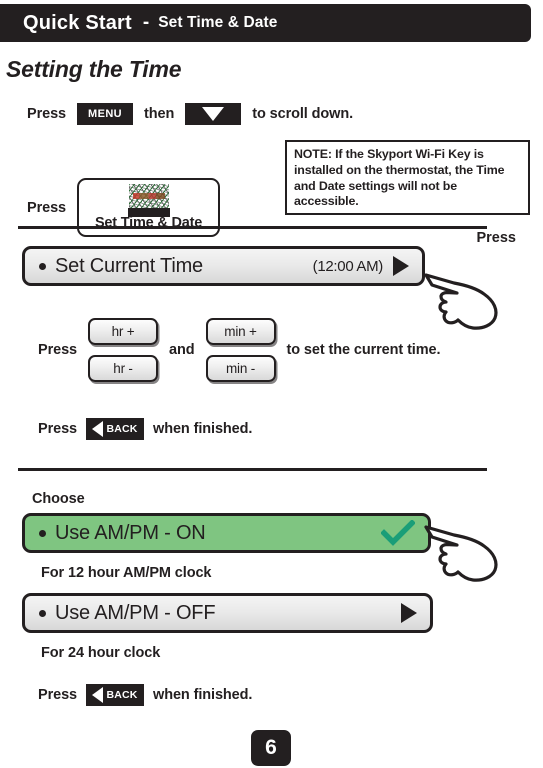 This screenshot has height=768, width=543. What do you see at coordinates (252, 227) in the screenshot?
I see `divider-top` at bounding box center [252, 227].